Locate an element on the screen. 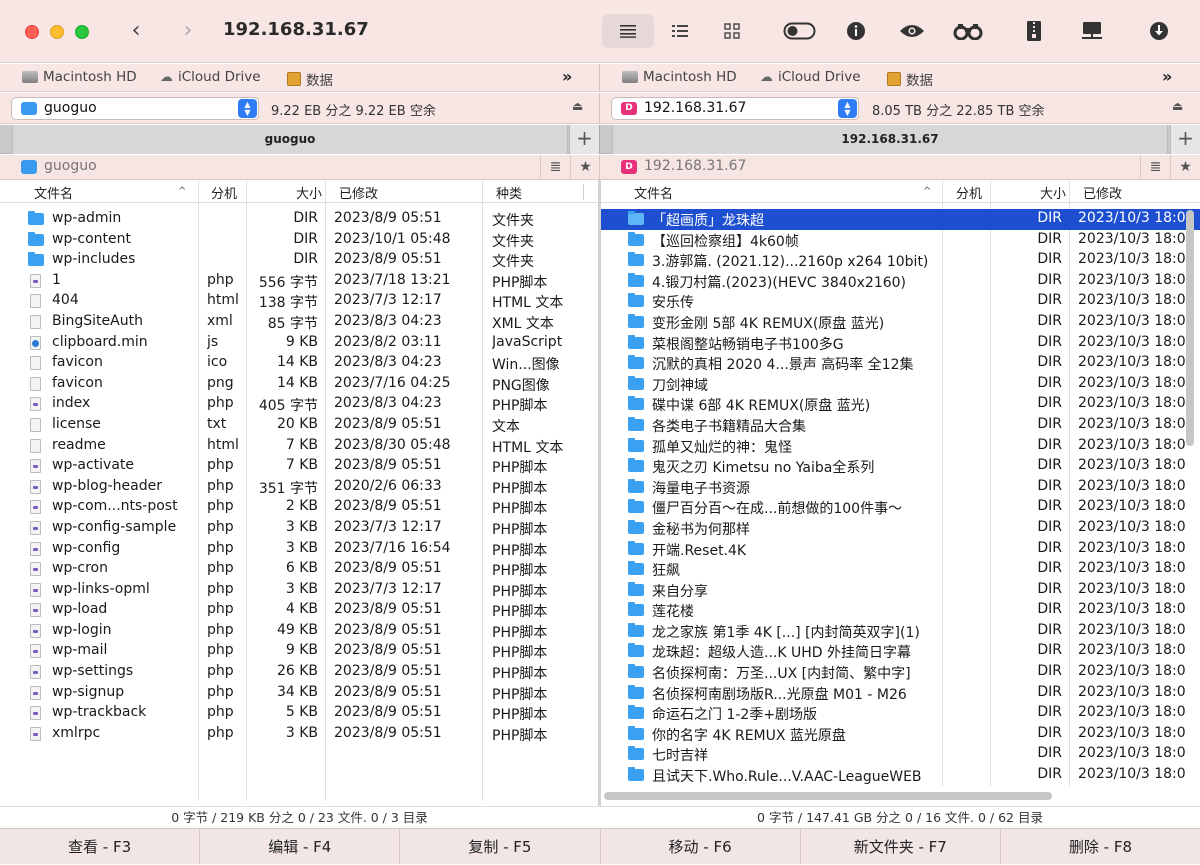  info-button is located at coordinates (856, 31).